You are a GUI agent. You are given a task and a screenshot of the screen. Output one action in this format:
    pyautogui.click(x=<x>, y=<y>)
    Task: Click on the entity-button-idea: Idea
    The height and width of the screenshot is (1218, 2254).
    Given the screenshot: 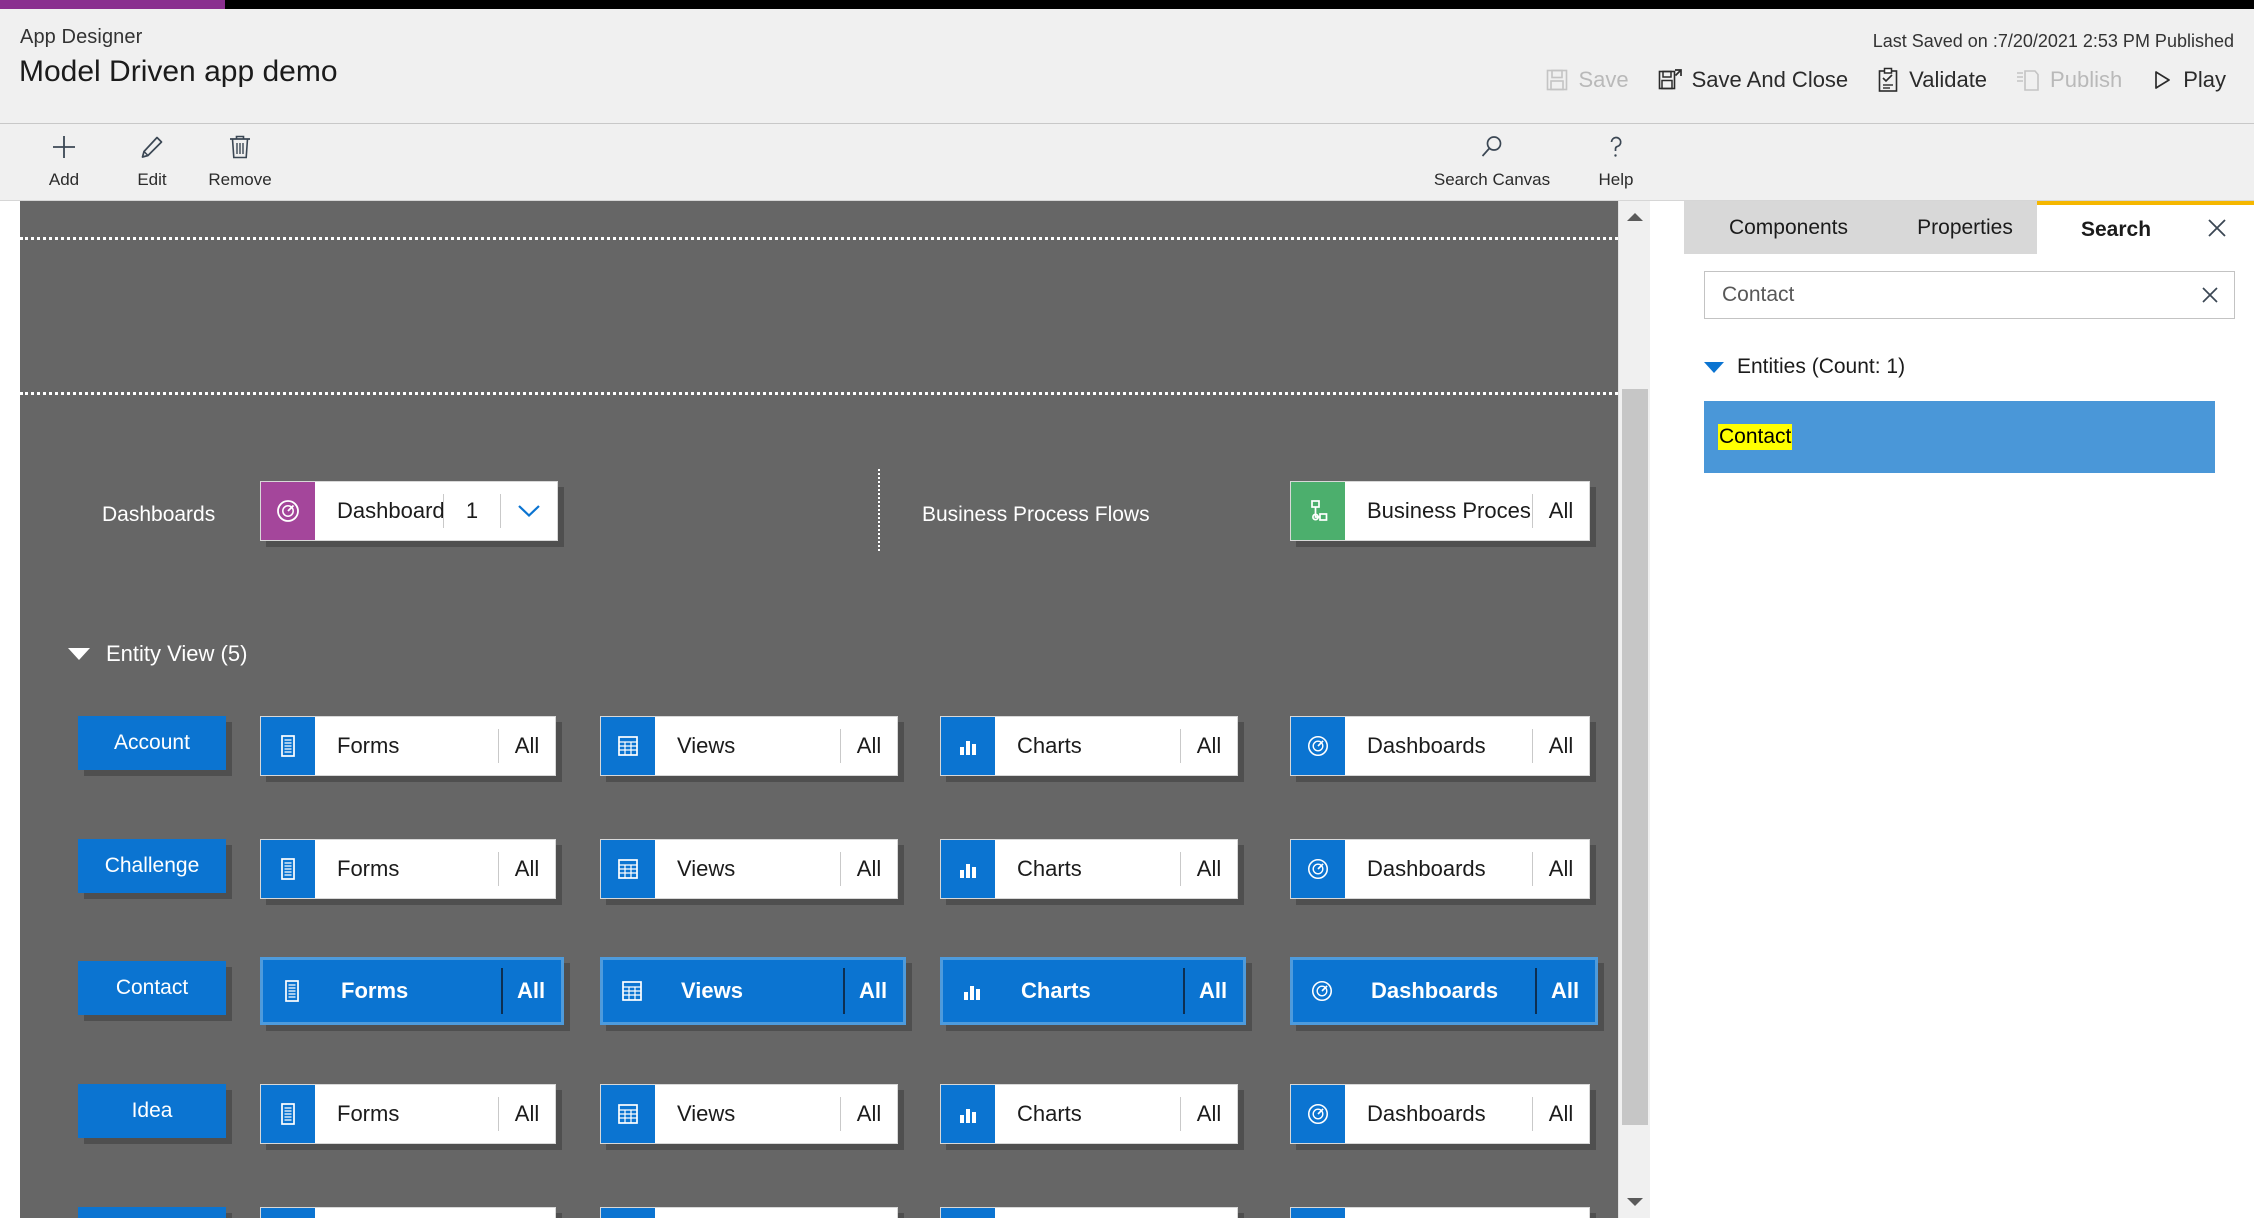 What is the action you would take?
    pyautogui.click(x=152, y=1111)
    